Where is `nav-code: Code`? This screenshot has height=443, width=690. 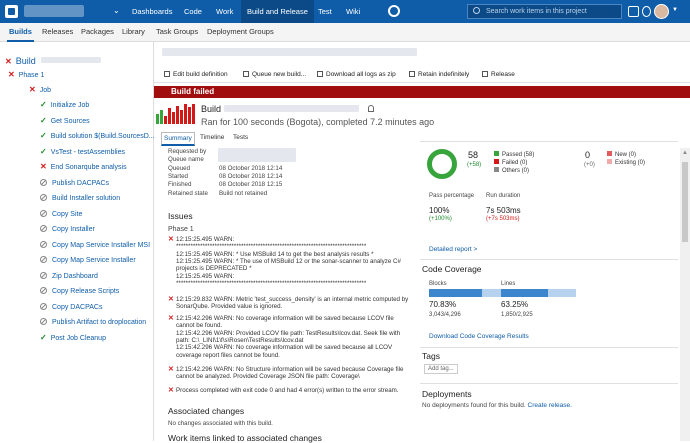 nav-code: Code is located at coordinates (193, 11).